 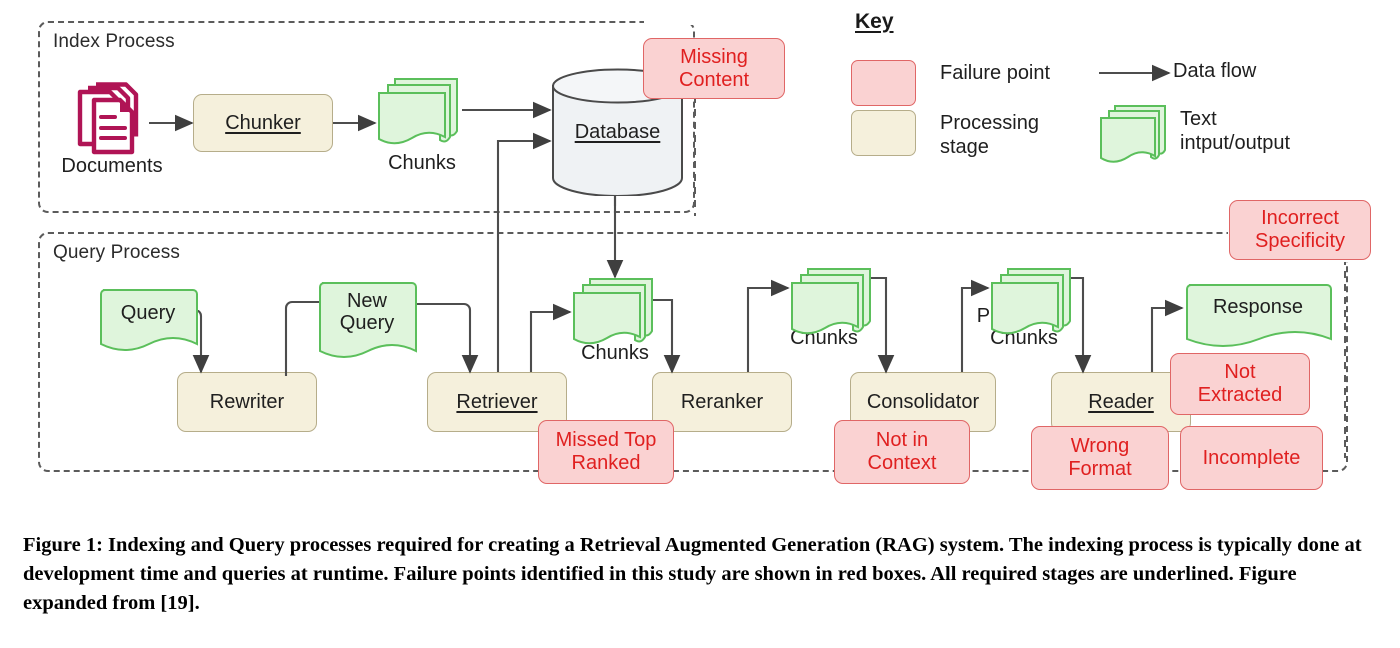 What do you see at coordinates (923, 401) in the screenshot?
I see `stage-consolidator-label: Consolidator` at bounding box center [923, 401].